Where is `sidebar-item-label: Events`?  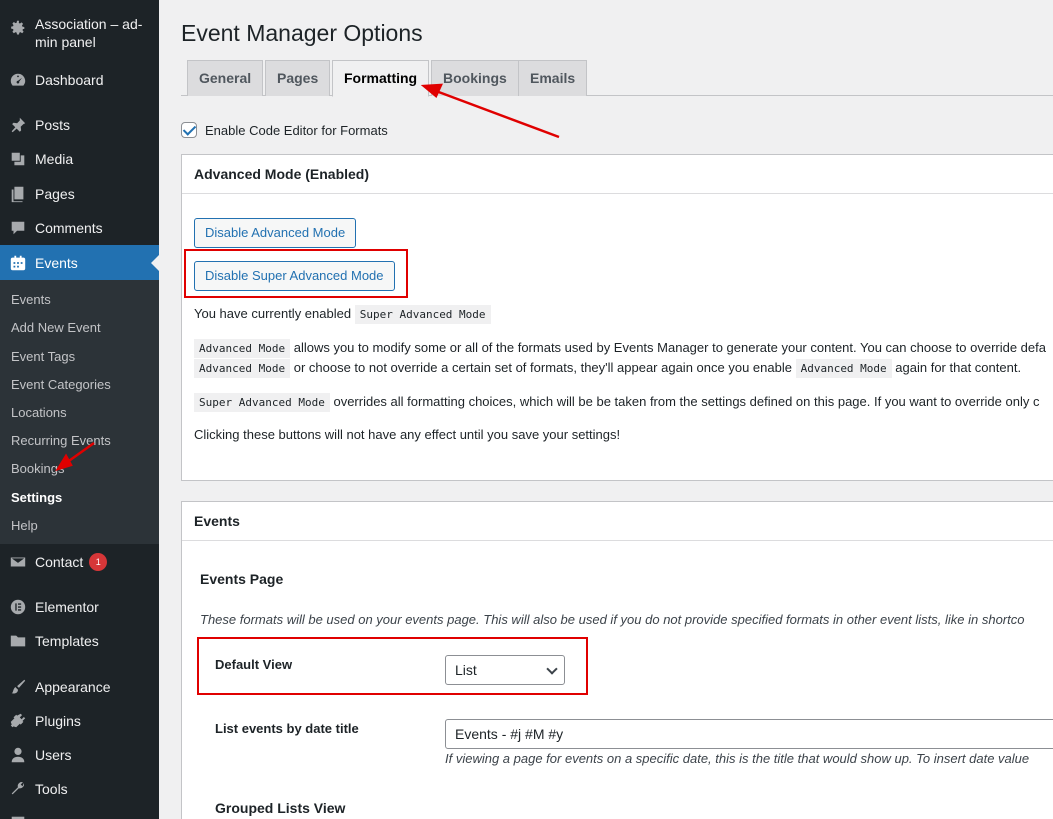
sidebar-item-label: Events is located at coordinates (56, 262).